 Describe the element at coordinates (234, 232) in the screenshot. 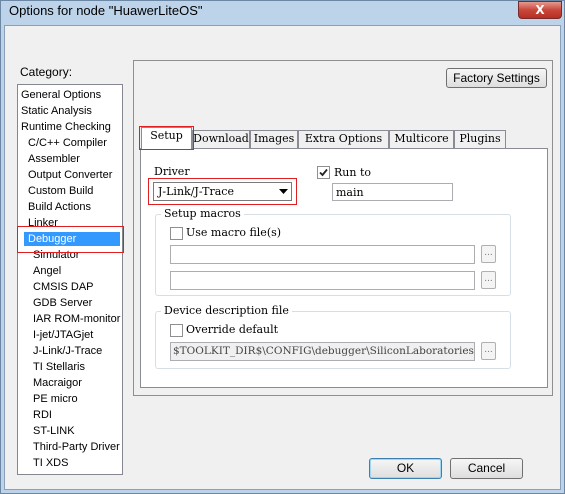

I see `use-macro-label: Use macro file(s)` at that location.